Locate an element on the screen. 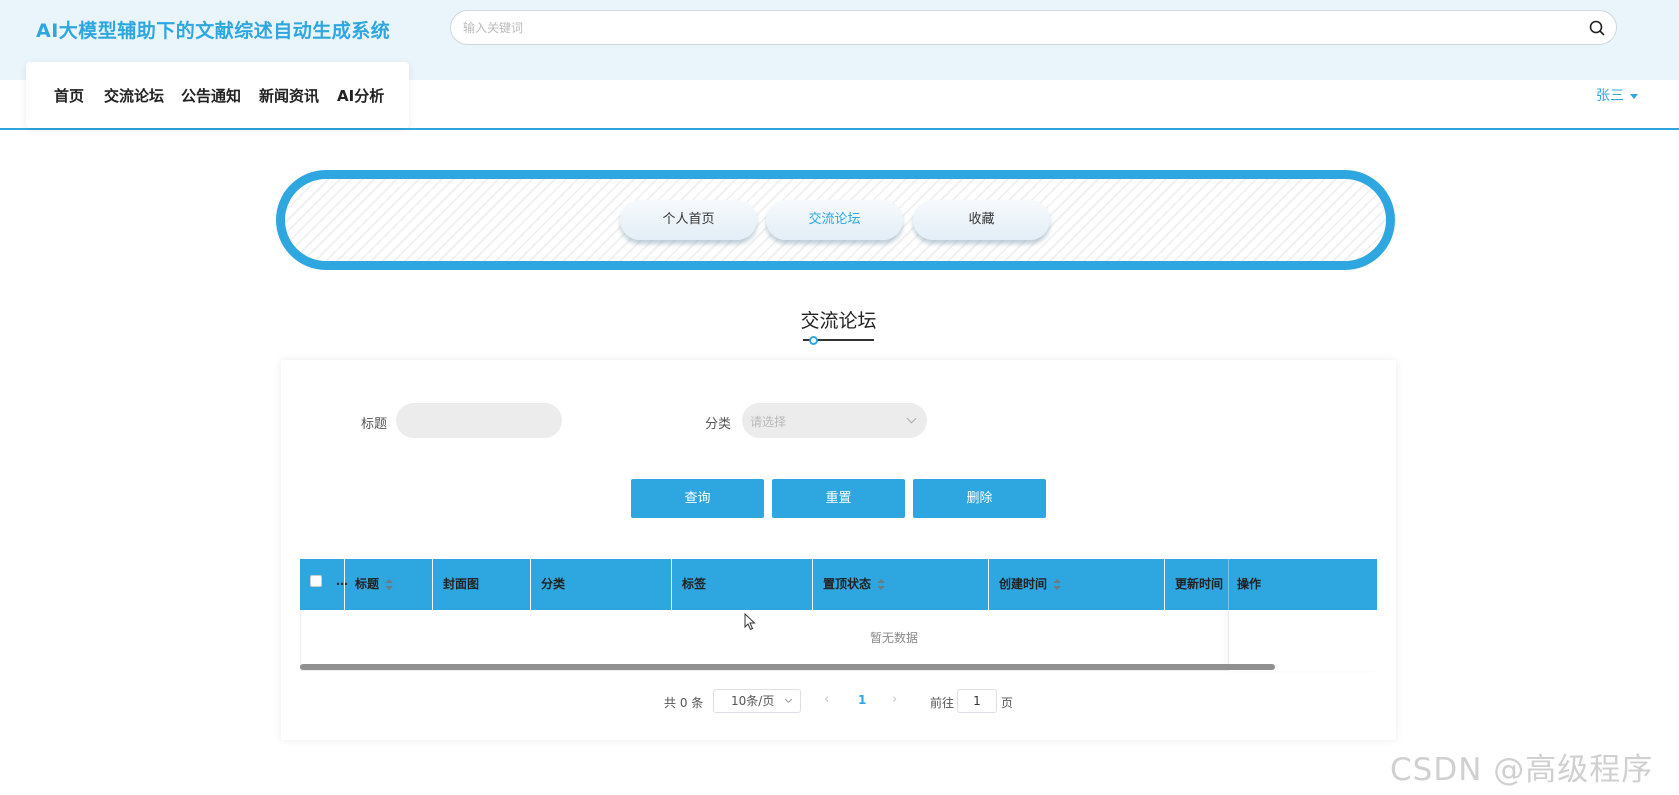 This screenshot has height=795, width=1679. nav-item-forum: 交流论坛 is located at coordinates (134, 95).